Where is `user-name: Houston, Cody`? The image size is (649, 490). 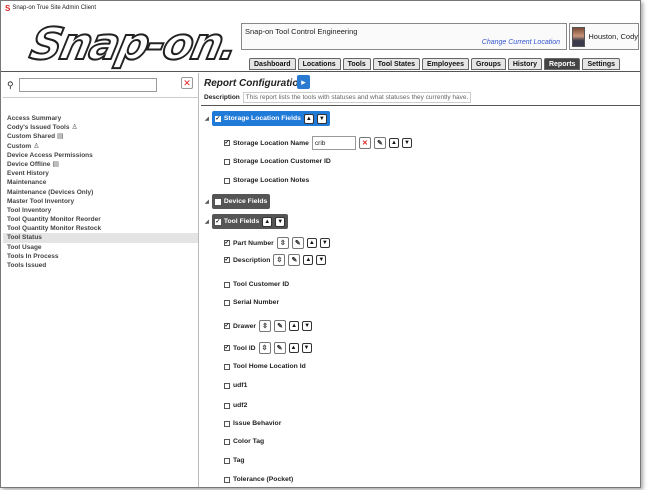
user-name: Houston, Cody is located at coordinates (613, 36).